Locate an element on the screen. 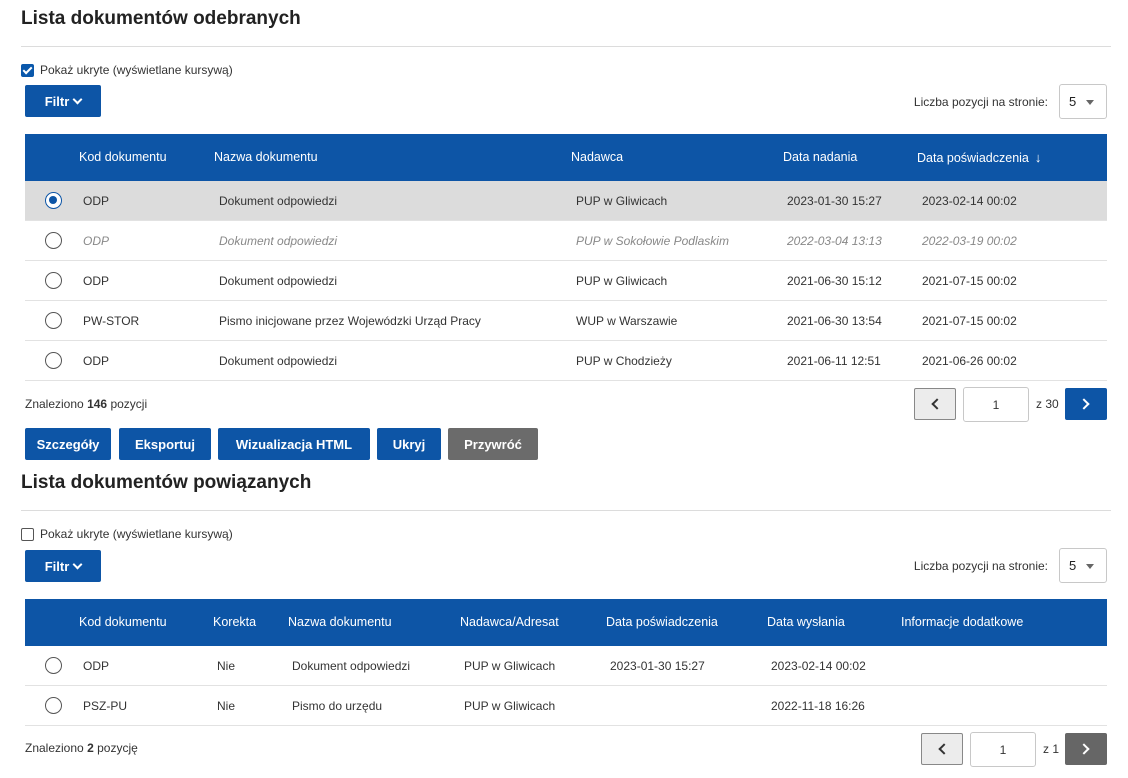 Image resolution: width=1128 pixels, height=778 pixels. related-per-page-select: 5 is located at coordinates (1083, 565).